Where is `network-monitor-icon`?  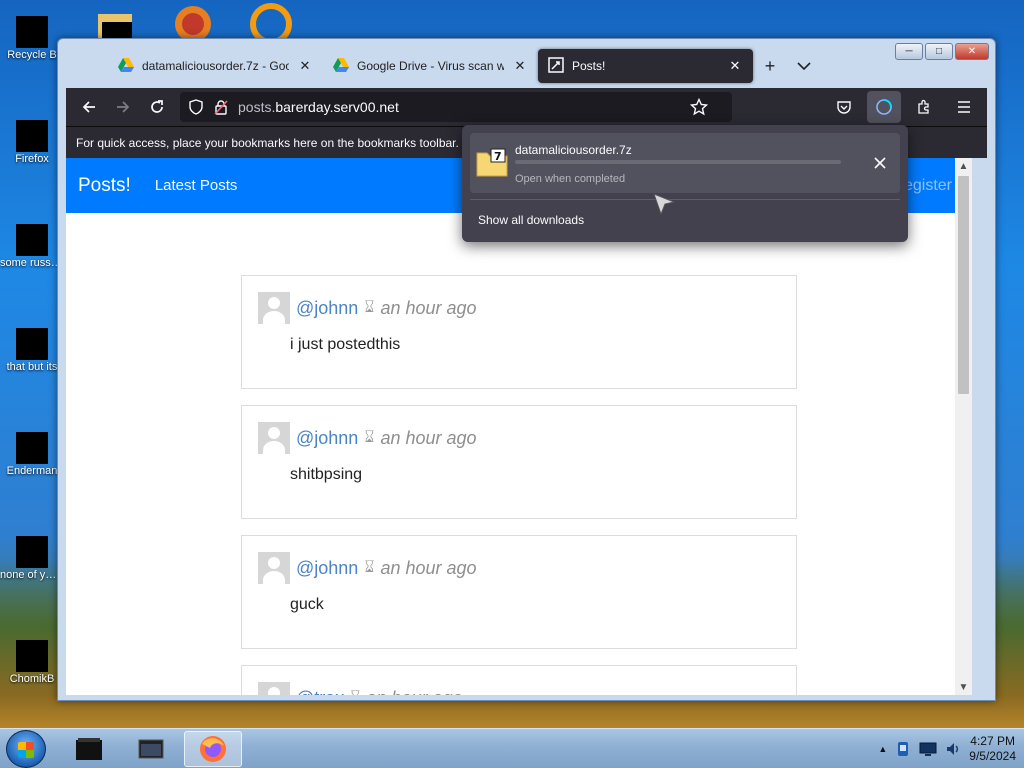 network-monitor-icon is located at coordinates (928, 749).